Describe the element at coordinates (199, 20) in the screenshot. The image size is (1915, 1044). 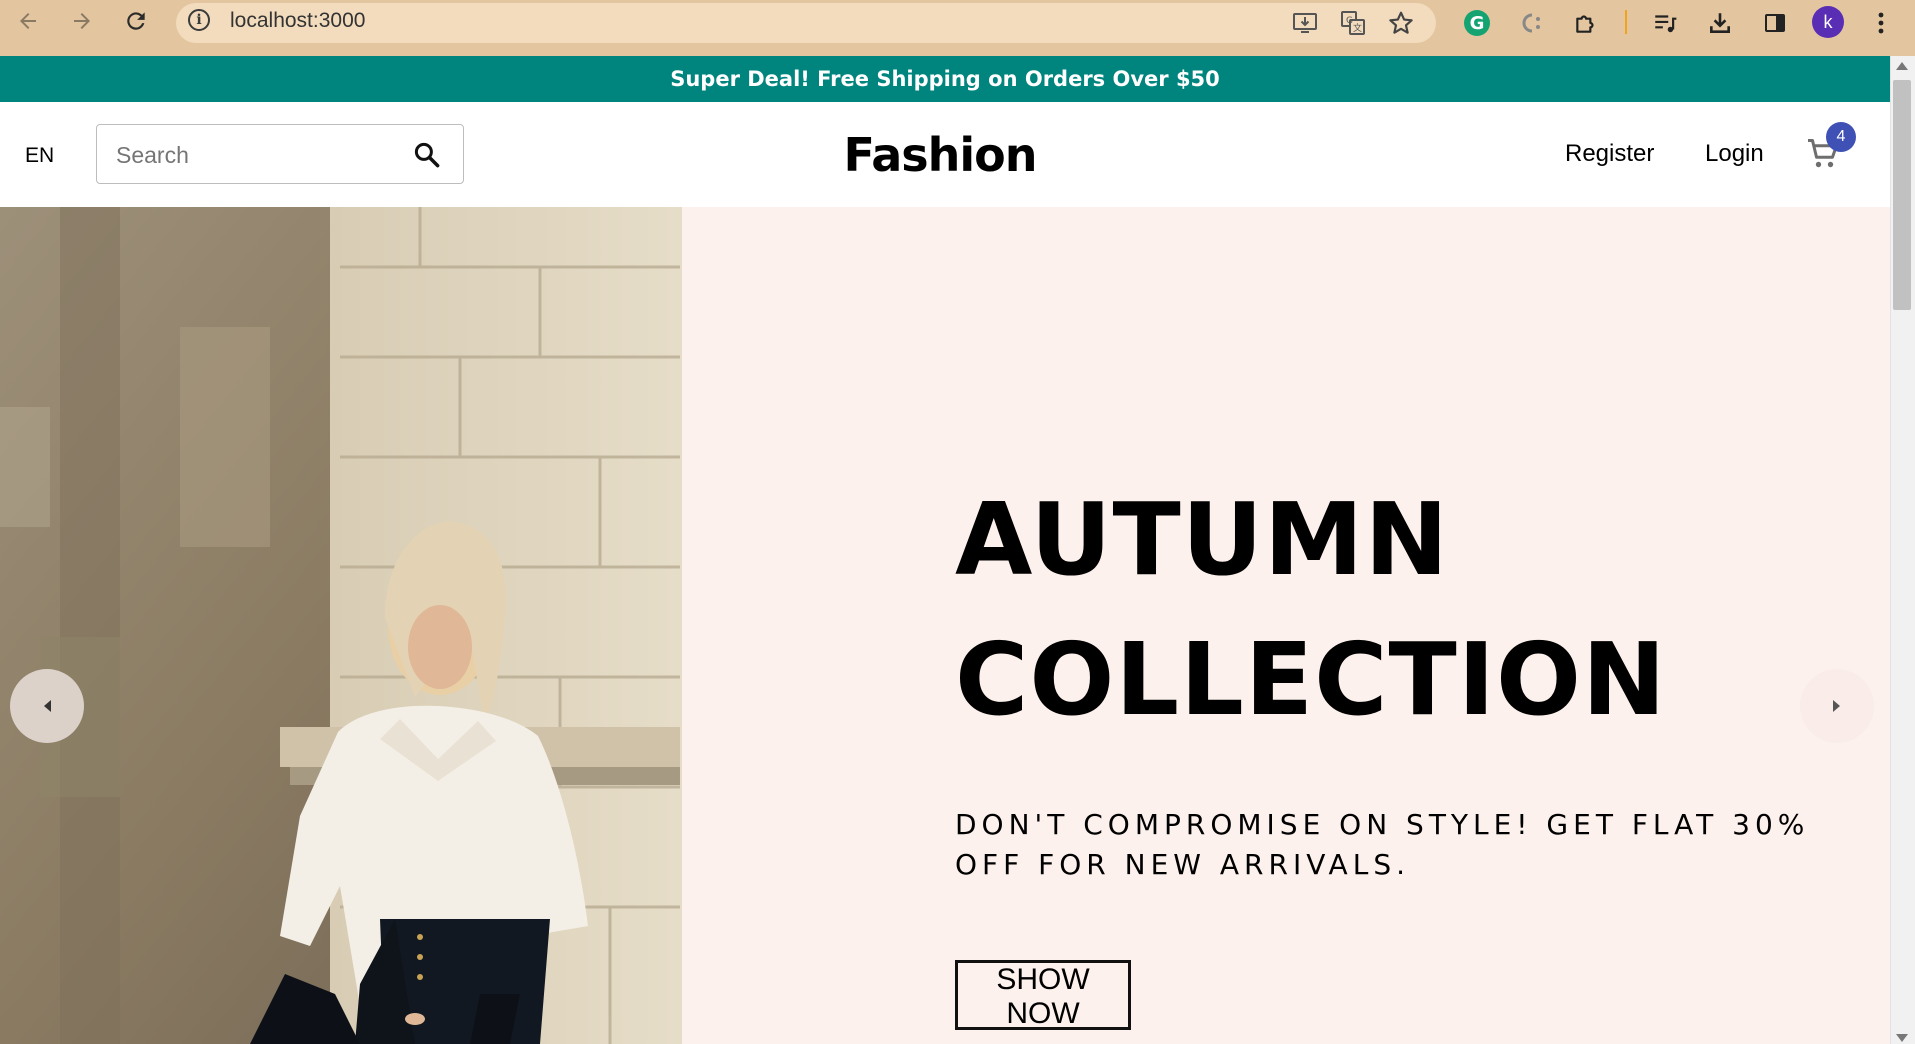
I see `info-icon: i` at that location.